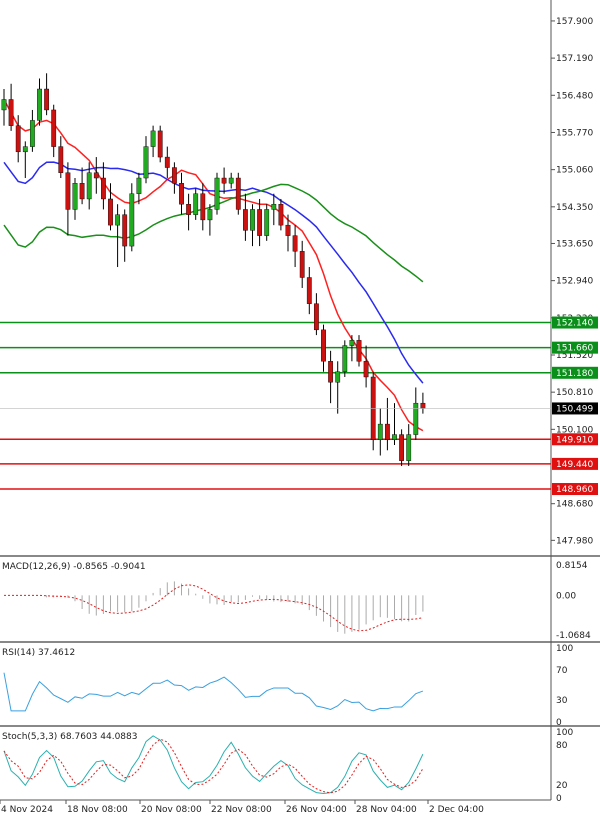 The image size is (600, 816). I want to click on macd-tick-label: 0.8154, so click(572, 566).